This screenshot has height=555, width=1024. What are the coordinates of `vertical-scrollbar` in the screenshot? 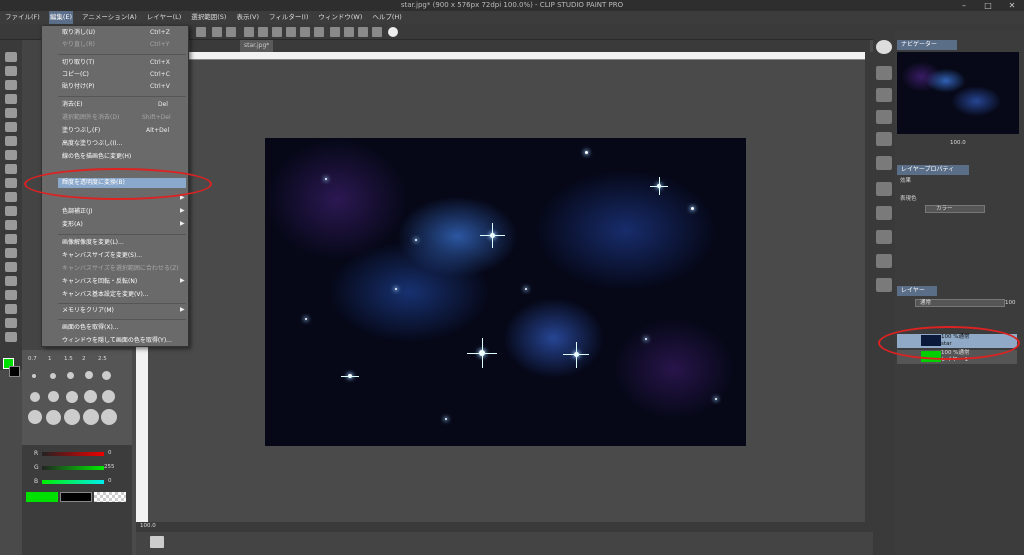 It's located at (869, 292).